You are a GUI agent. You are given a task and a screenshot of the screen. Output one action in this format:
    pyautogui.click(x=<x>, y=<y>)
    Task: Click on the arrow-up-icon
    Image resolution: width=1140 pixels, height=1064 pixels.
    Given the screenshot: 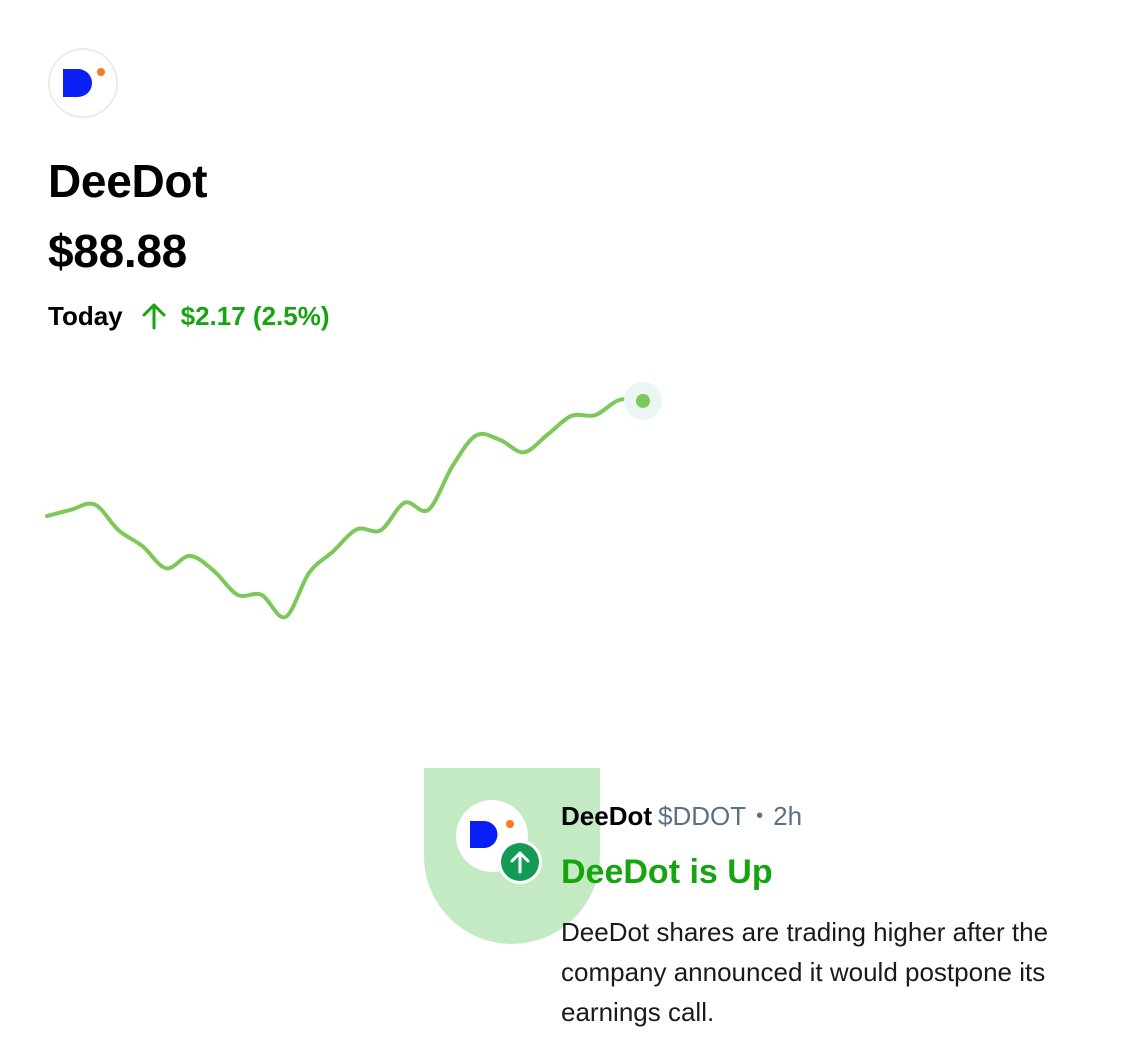 What is the action you would take?
    pyautogui.click(x=154, y=316)
    